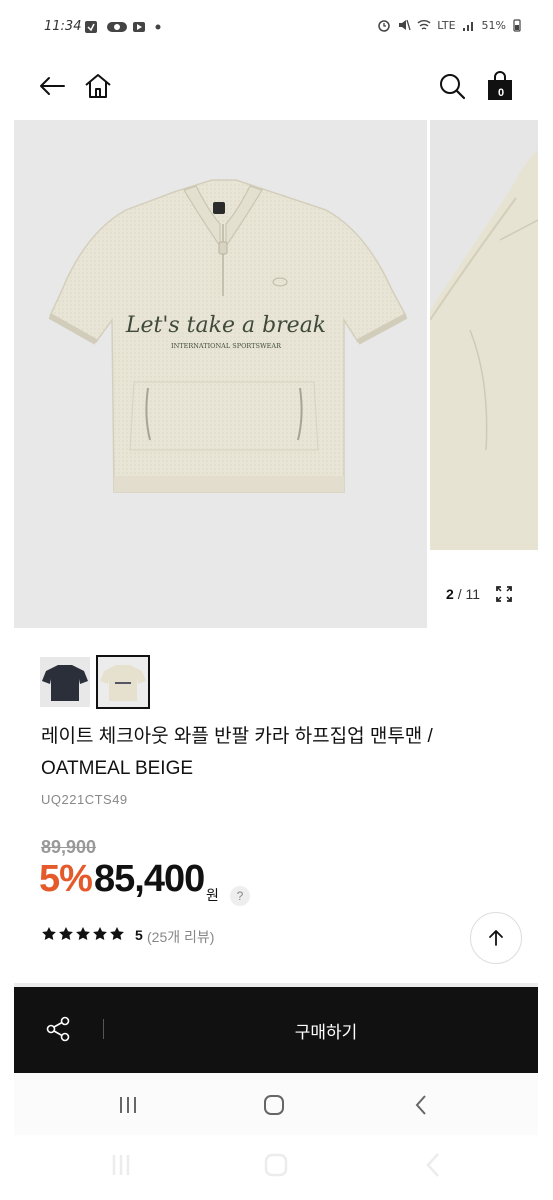  What do you see at coordinates (225, 325) in the screenshot?
I see `print-text: Let's take a break` at bounding box center [225, 325].